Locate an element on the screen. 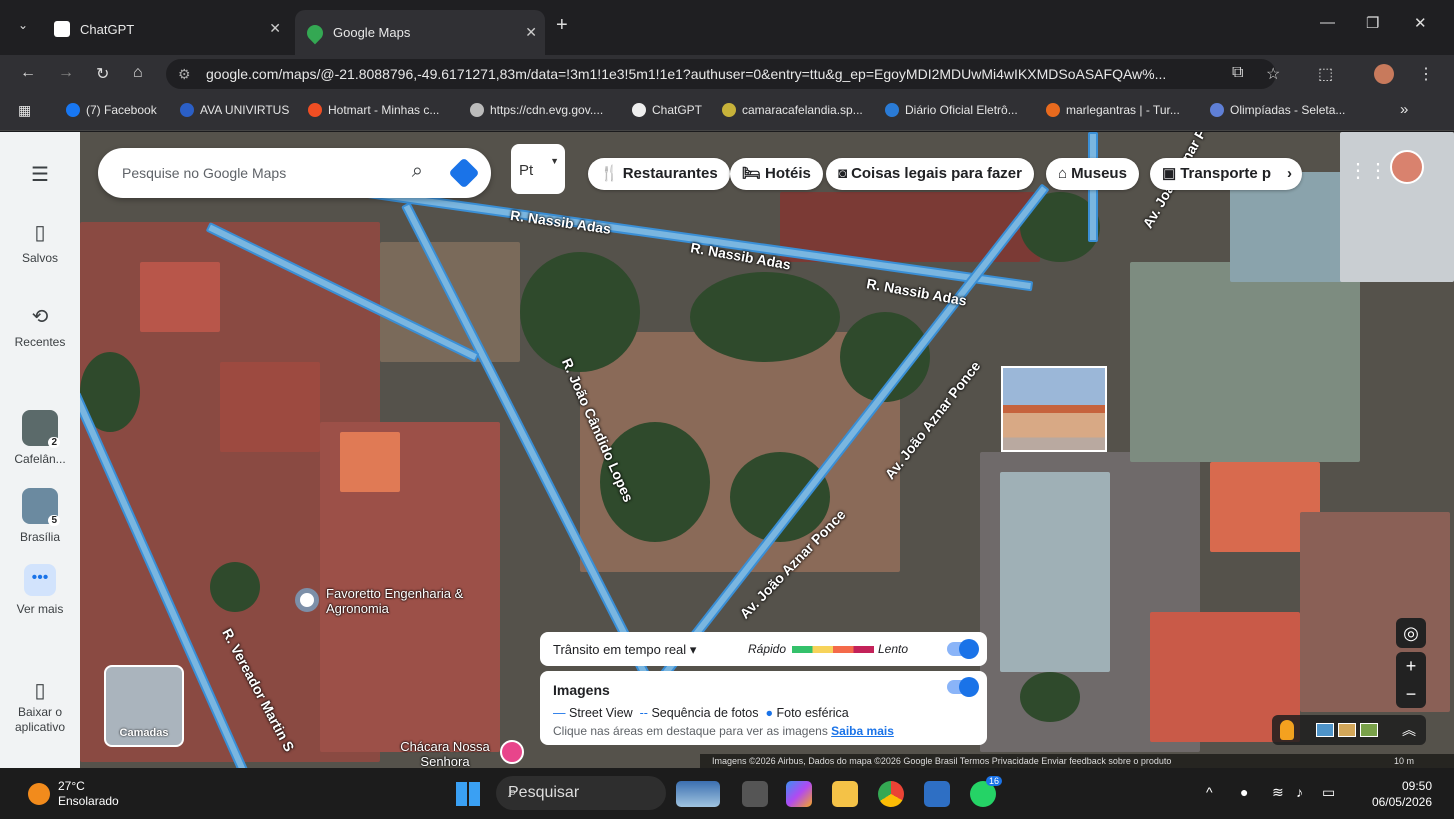 This screenshot has width=1454, height=819. location-target-icon: ◎ is located at coordinates (1411, 633).